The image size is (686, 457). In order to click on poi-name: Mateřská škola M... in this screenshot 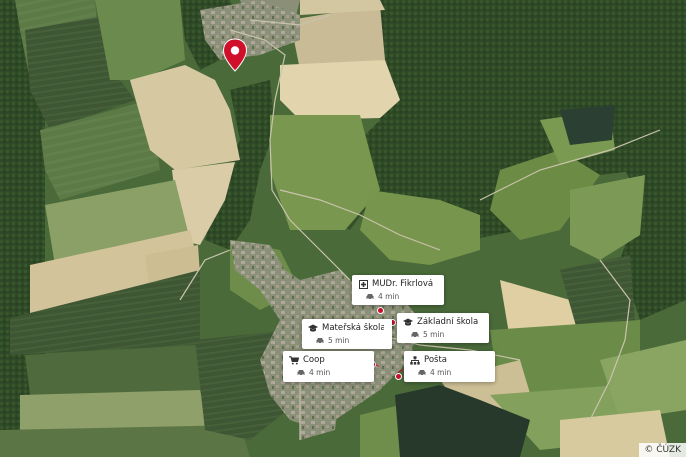, I will do `click(353, 328)`.